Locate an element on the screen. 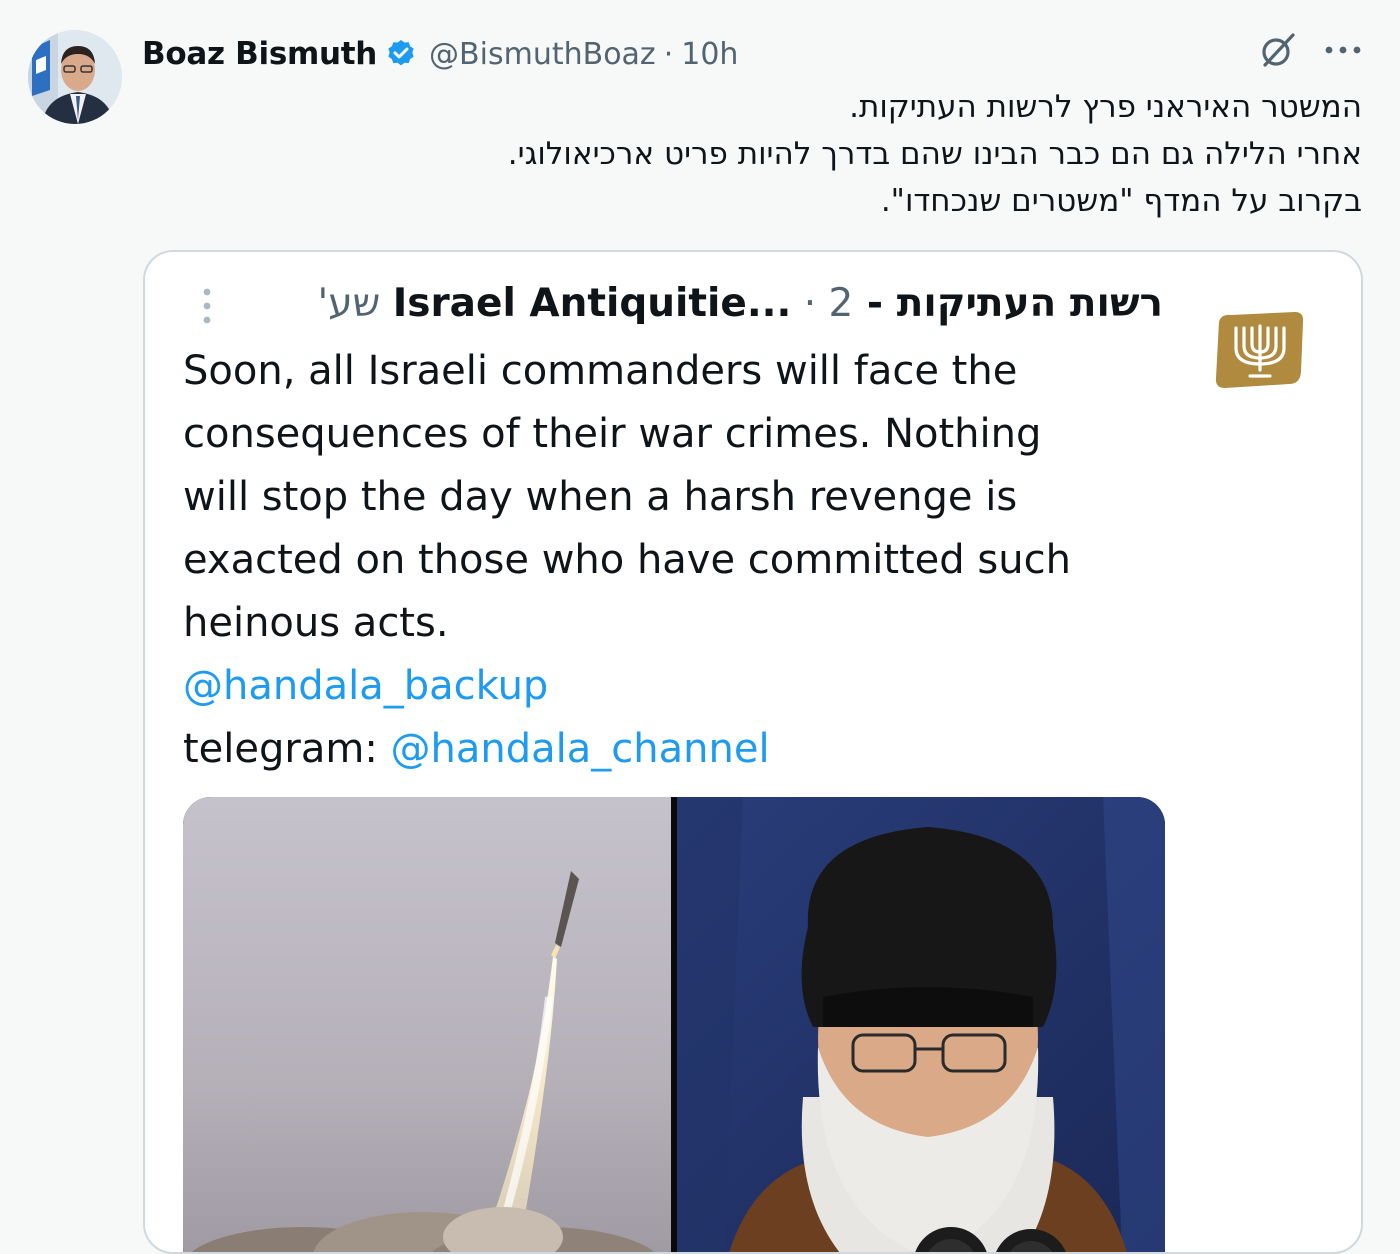 This screenshot has width=1400, height=1254. cleric-portrait-image is located at coordinates (921, 1024).